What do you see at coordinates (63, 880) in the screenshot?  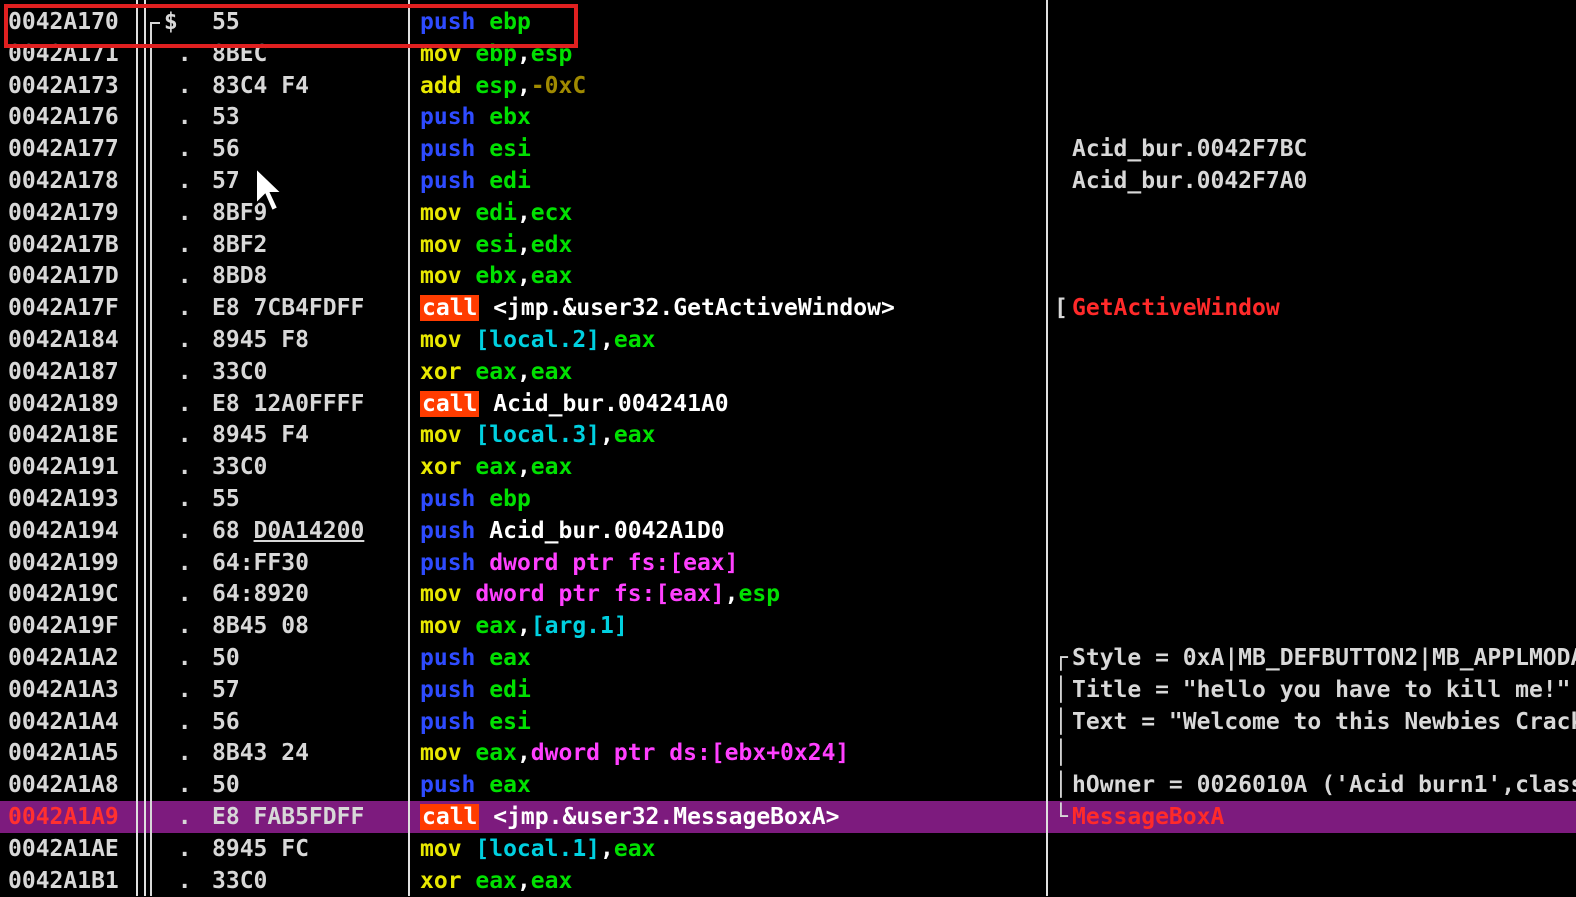 I see `instruction-address: 0042A1B1` at bounding box center [63, 880].